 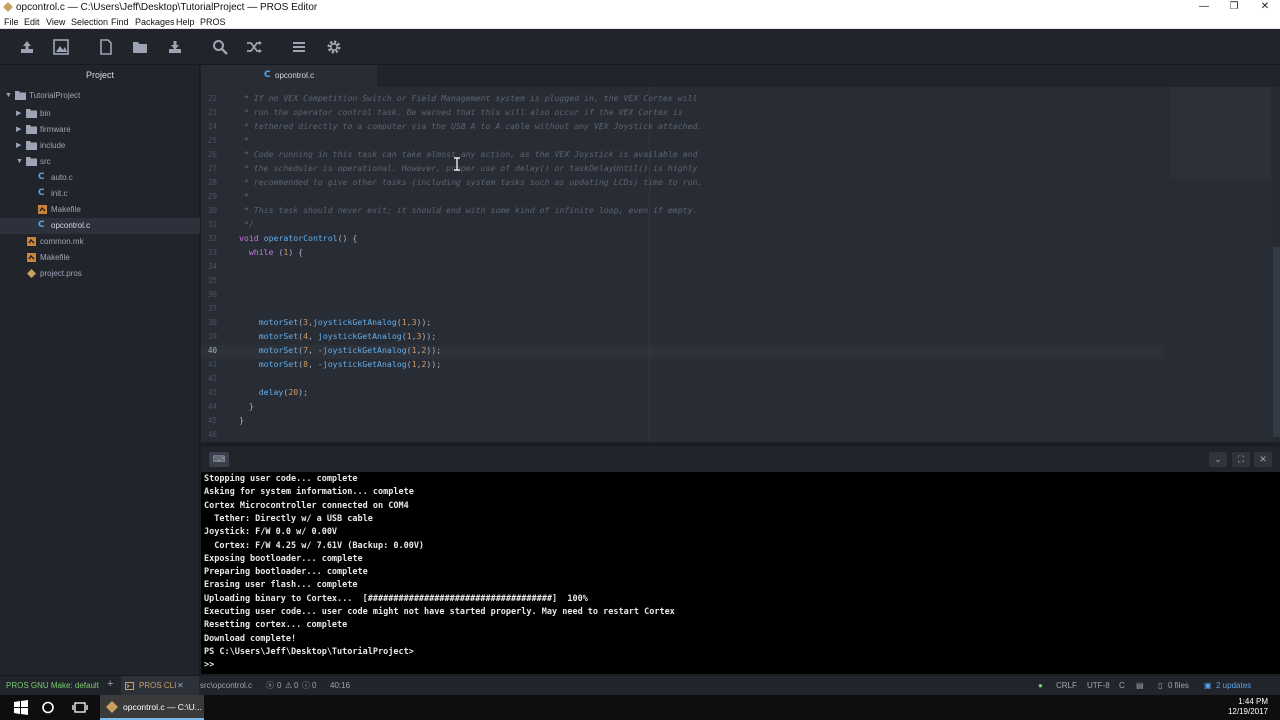 What do you see at coordinates (209, 98) in the screenshot?
I see `line-number: 22` at bounding box center [209, 98].